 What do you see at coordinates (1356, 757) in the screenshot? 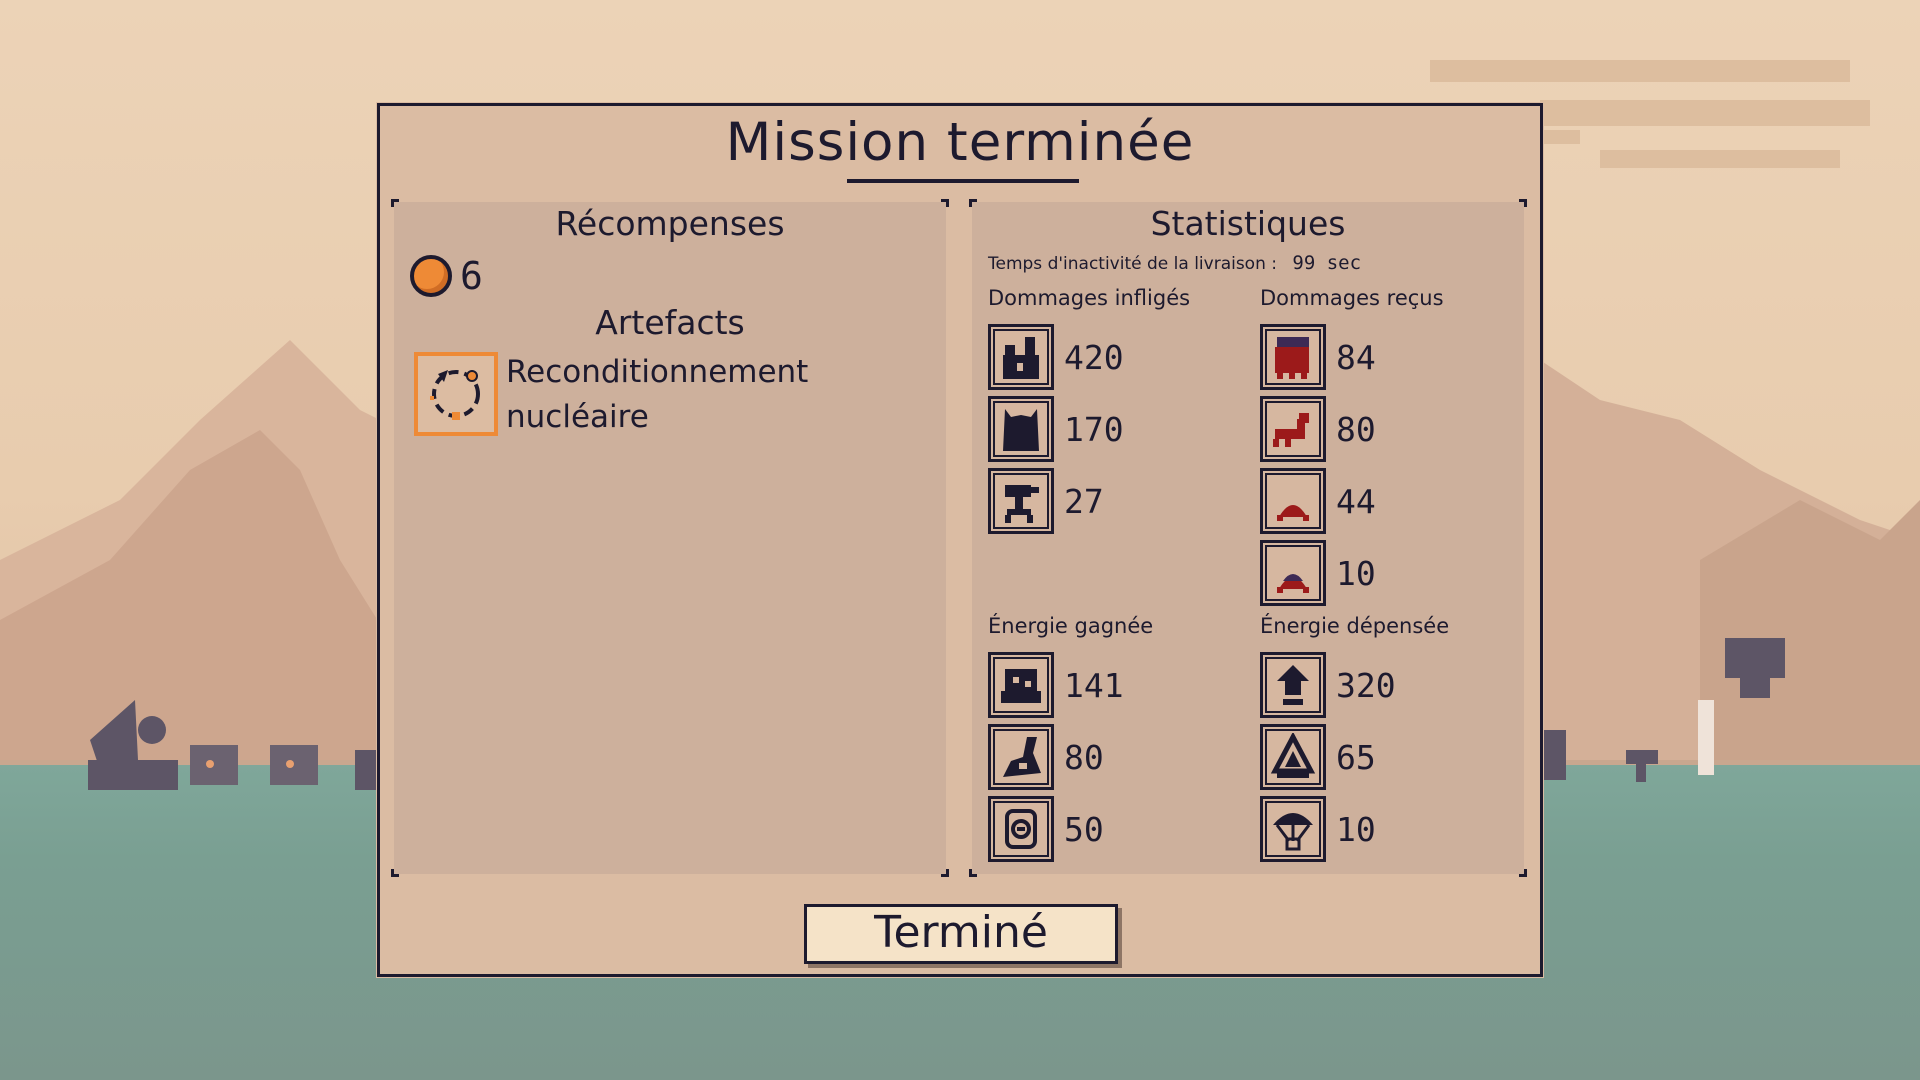
I see `stat-value: 65` at bounding box center [1356, 757].